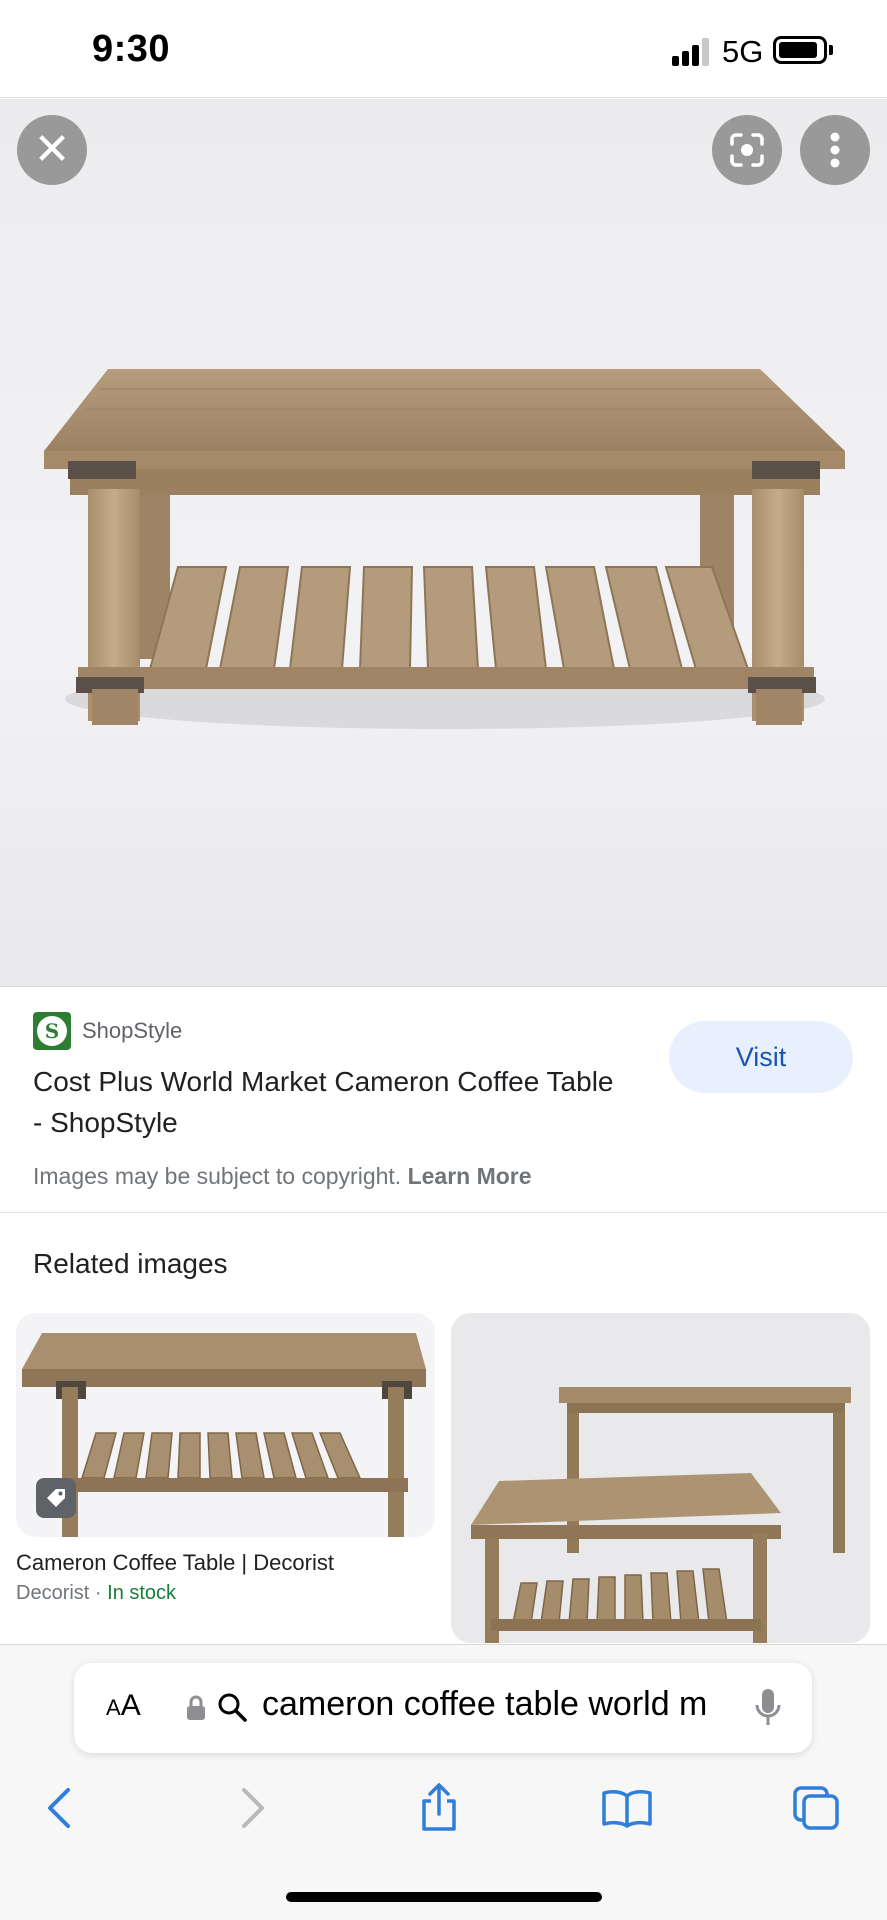  I want to click on text-size-button: AA, so click(123, 1706).